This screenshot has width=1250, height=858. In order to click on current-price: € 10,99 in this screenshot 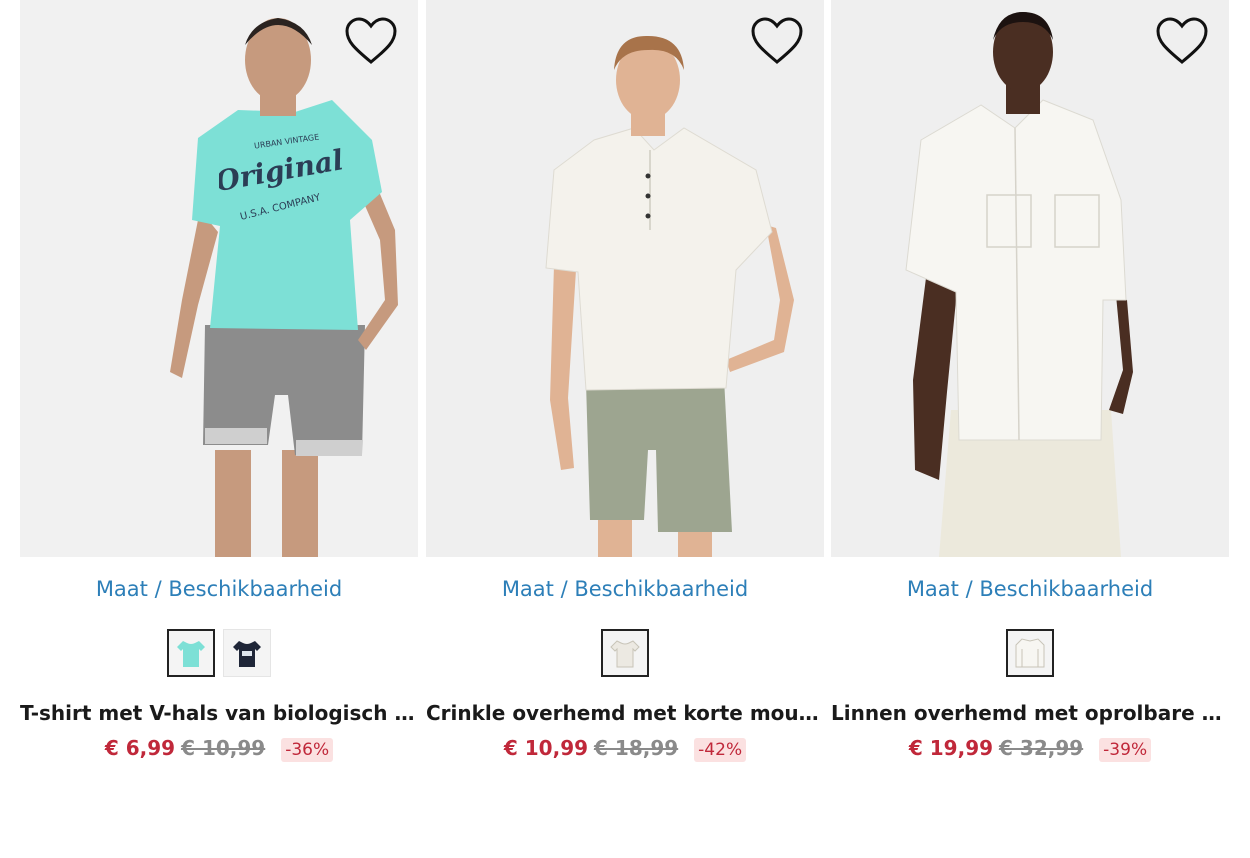, I will do `click(546, 748)`.